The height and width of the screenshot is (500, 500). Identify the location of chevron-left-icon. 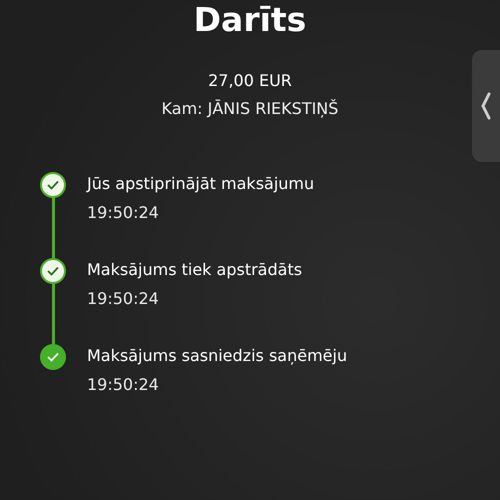
(486, 106).